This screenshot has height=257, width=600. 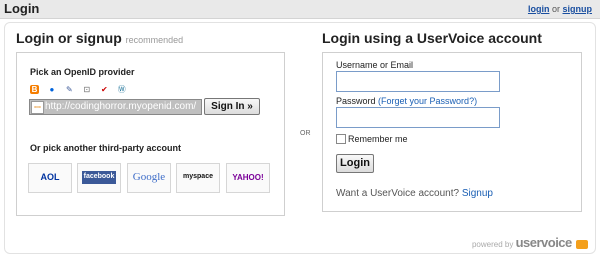 I want to click on signup-link: signup, so click(x=578, y=9).